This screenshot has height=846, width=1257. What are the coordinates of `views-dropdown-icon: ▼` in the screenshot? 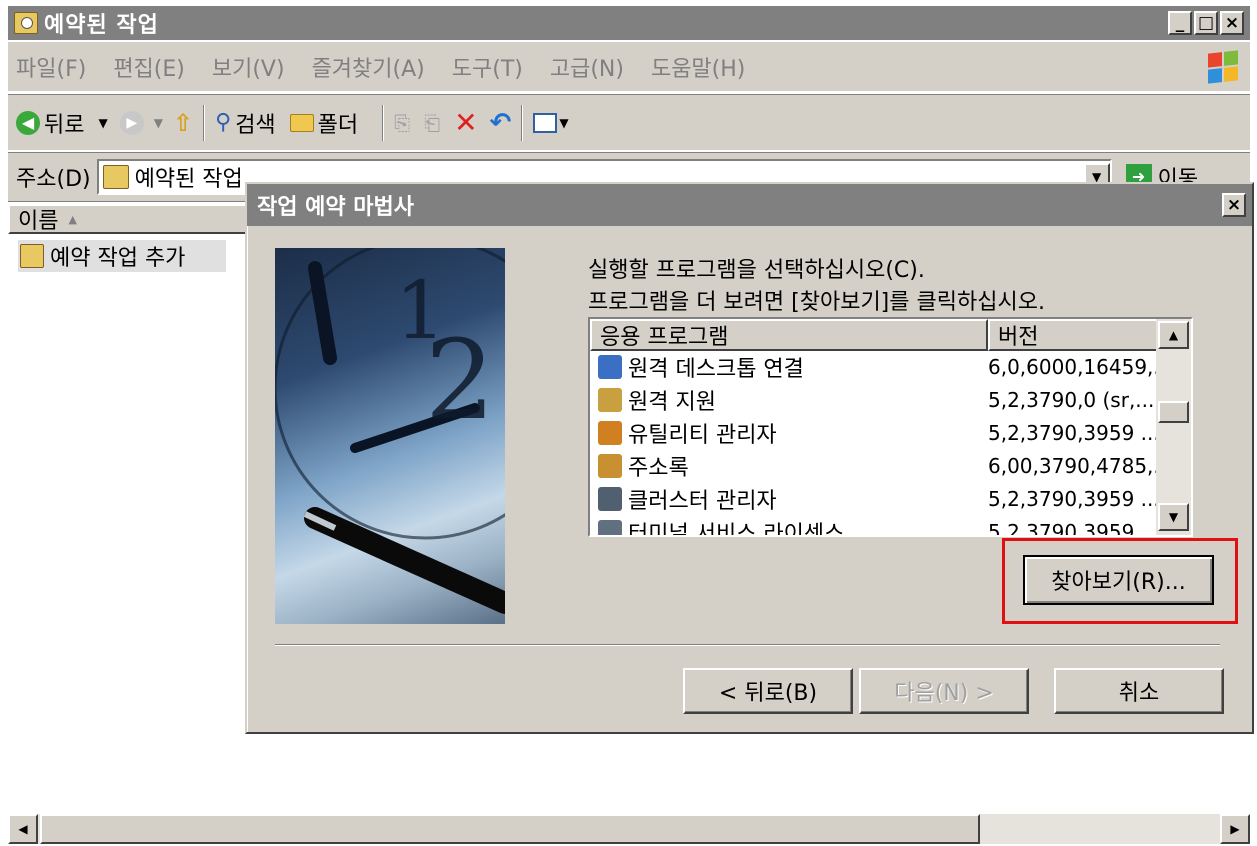 It's located at (563, 123).